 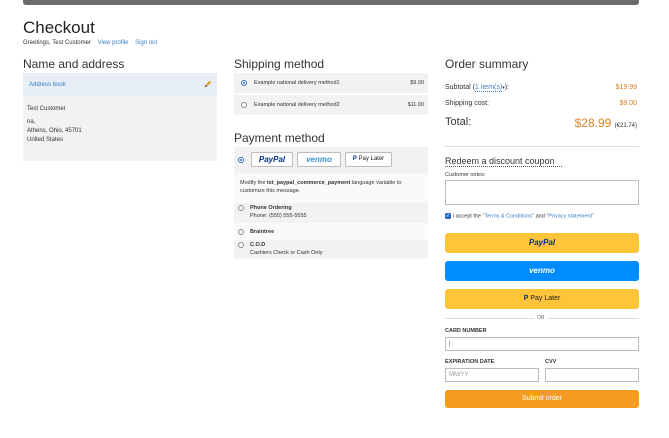 I want to click on redeem-coupon-link: Redeem a discount coupon, so click(x=503, y=161).